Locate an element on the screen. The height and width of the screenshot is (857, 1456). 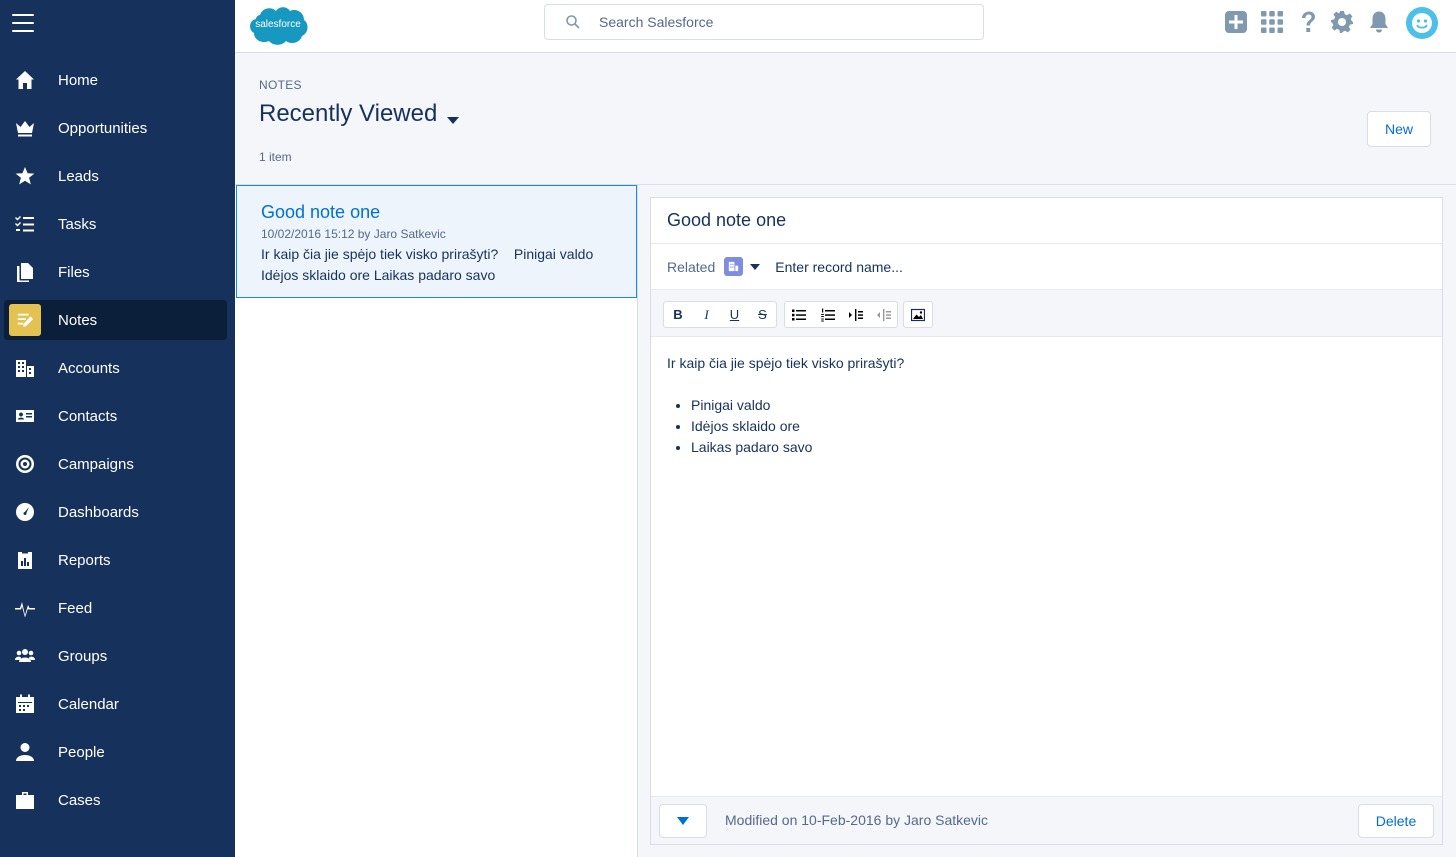
insert-image-button is located at coordinates (918, 314).